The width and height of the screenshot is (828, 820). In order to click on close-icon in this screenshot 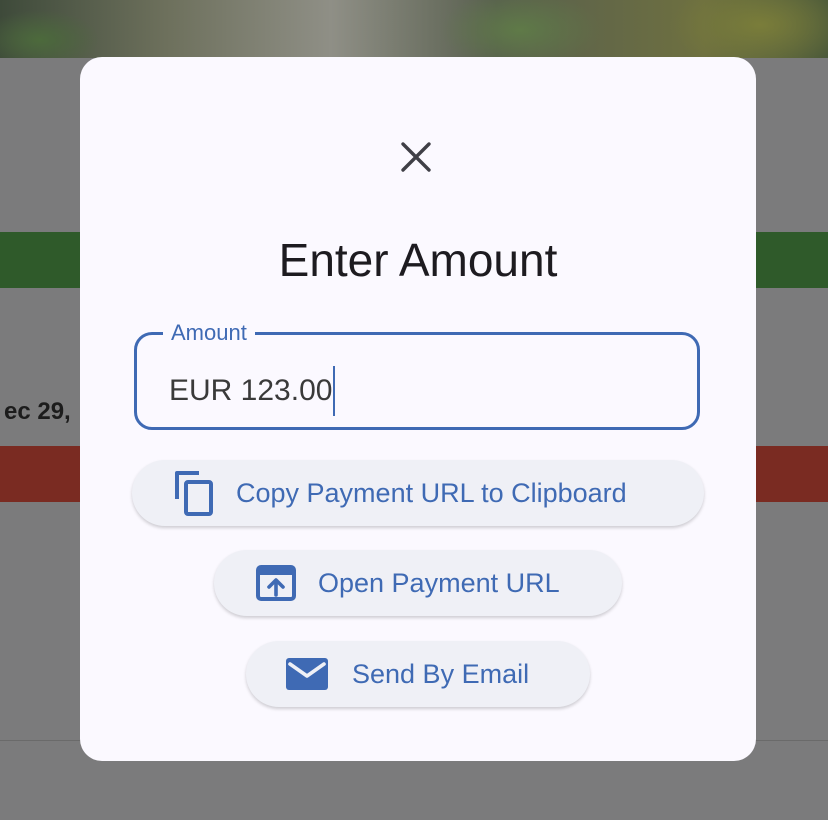, I will do `click(416, 157)`.